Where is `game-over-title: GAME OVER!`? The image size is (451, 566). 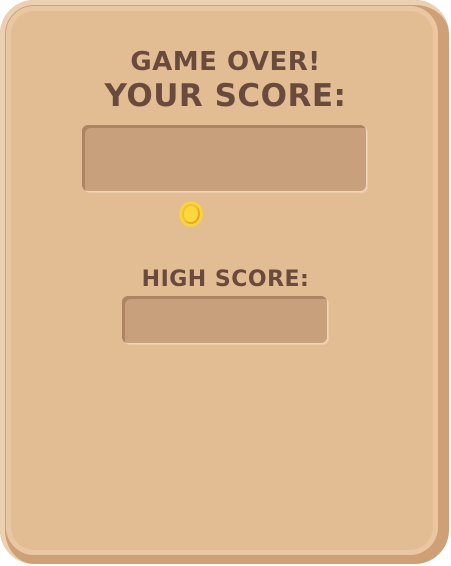 game-over-title: GAME OVER! is located at coordinates (225, 62).